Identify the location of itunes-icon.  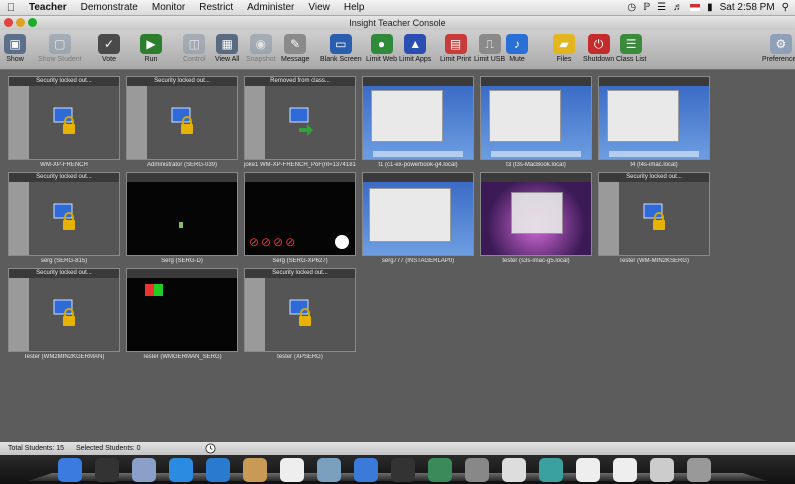
(366, 470).